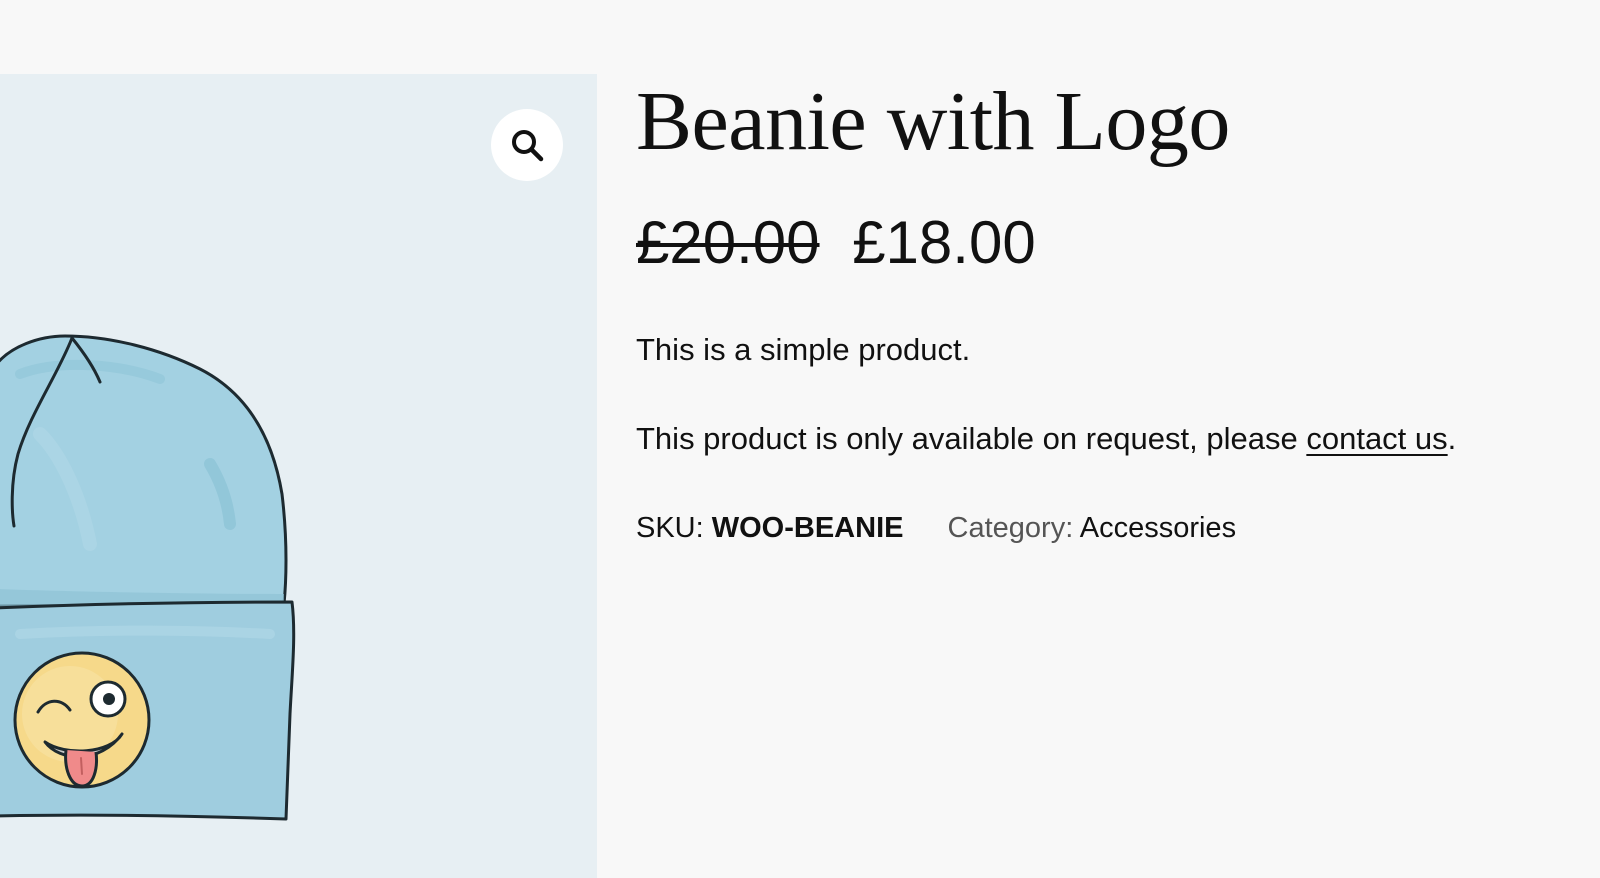  Describe the element at coordinates (807, 528) in the screenshot. I see `sku-value: WOO-BEANIE` at that location.